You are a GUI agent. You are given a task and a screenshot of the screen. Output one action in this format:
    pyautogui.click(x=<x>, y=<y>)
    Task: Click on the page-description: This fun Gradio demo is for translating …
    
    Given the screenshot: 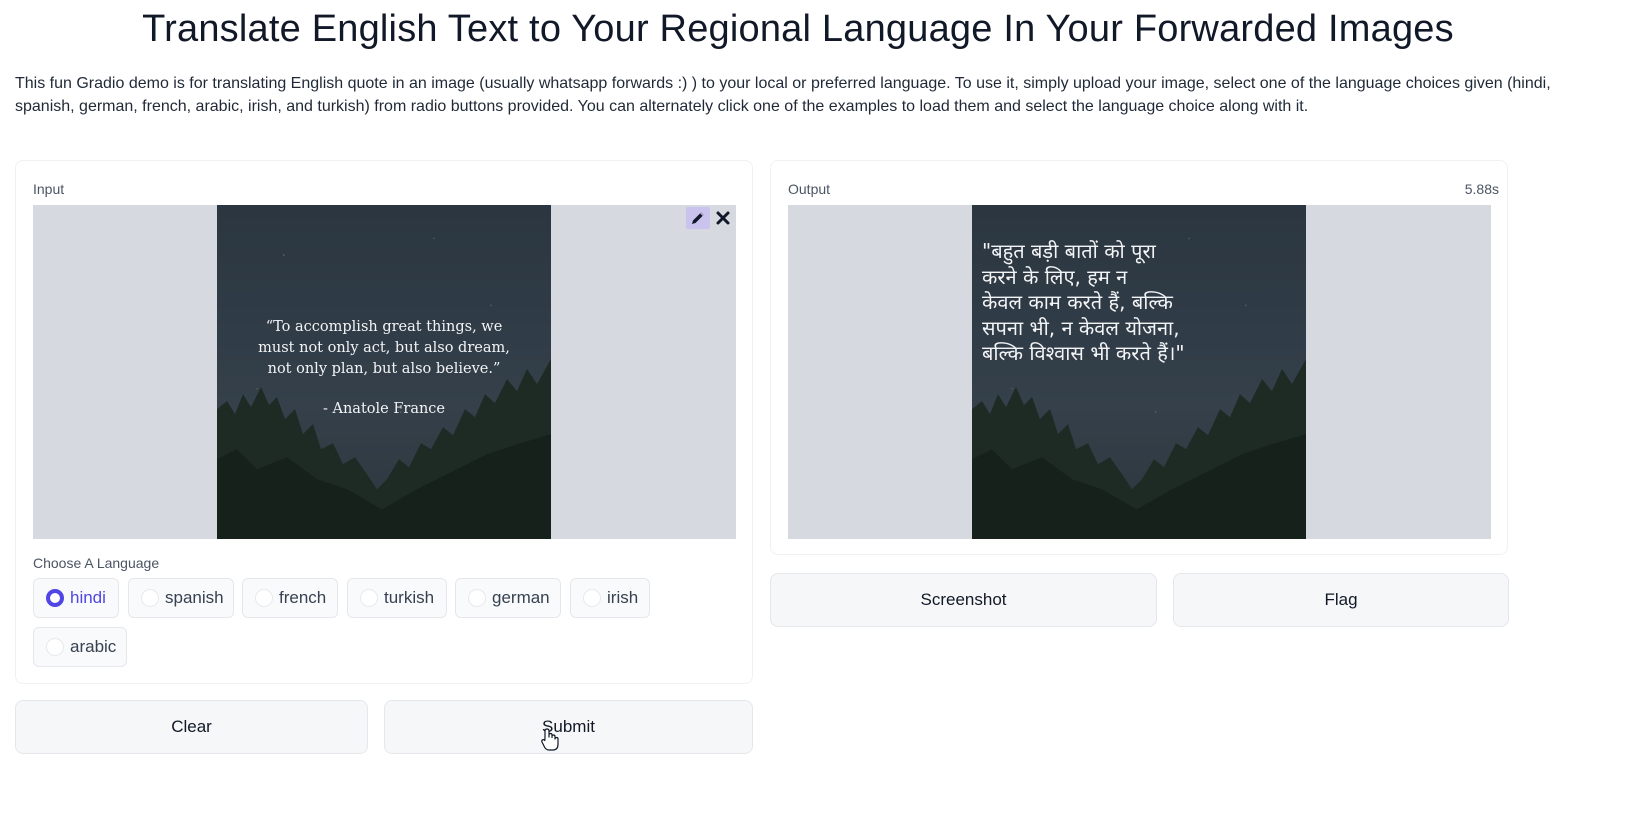 What is the action you would take?
    pyautogui.click(x=783, y=95)
    